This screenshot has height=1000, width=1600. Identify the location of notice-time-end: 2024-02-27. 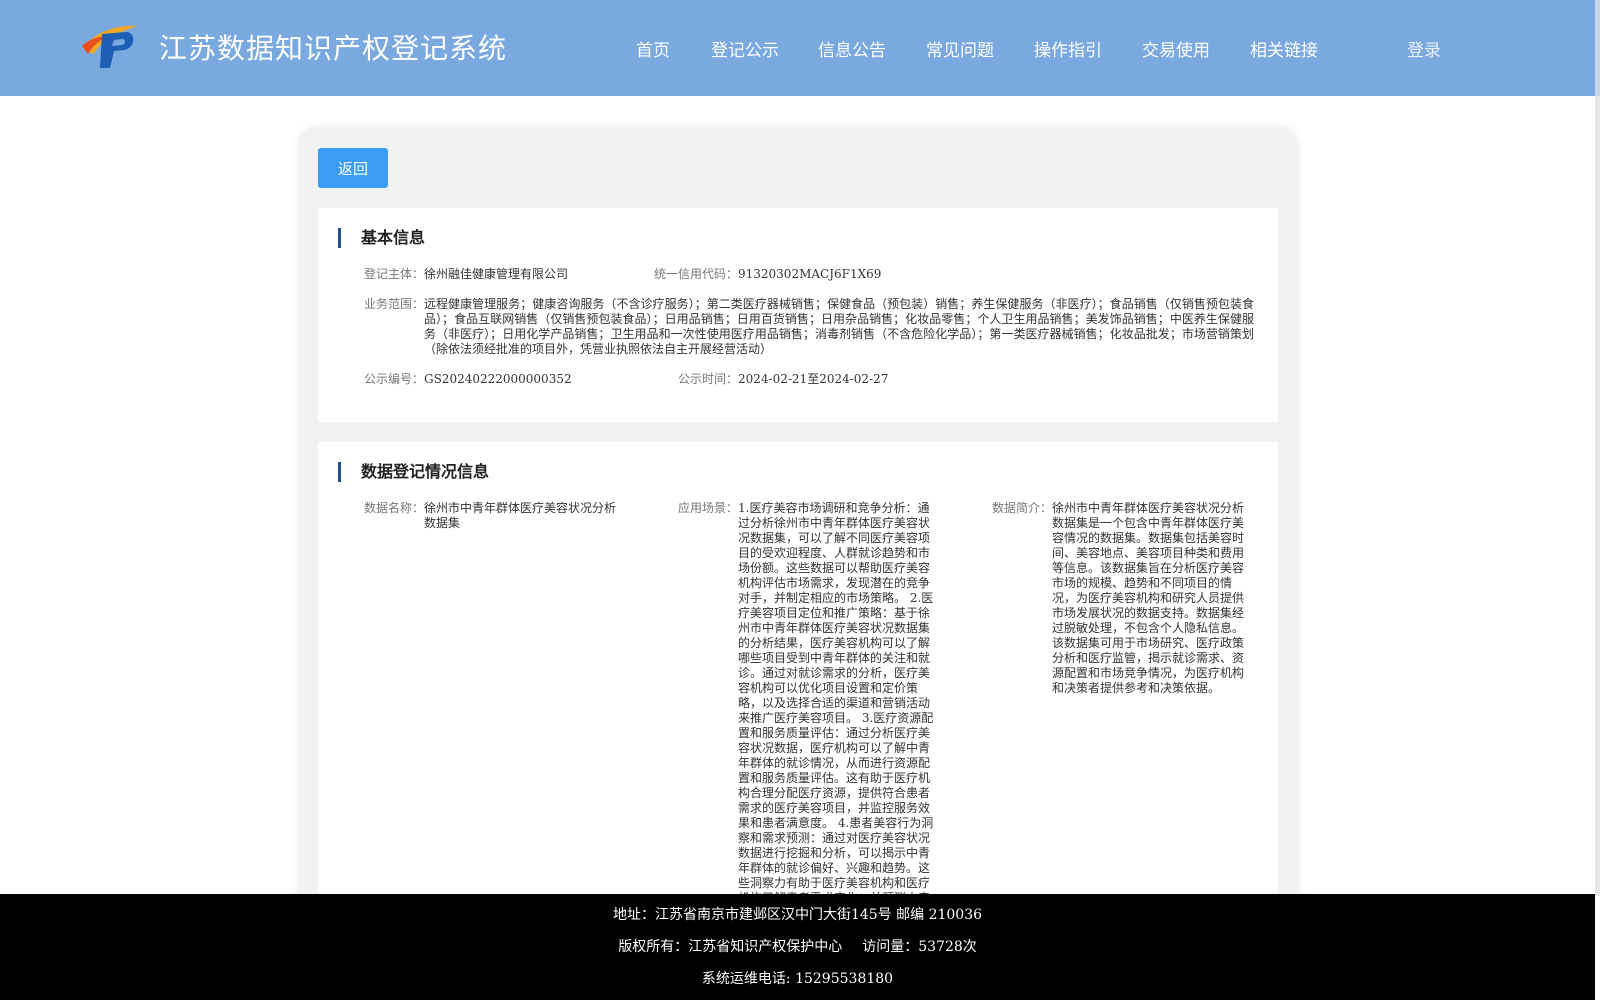
(854, 379).